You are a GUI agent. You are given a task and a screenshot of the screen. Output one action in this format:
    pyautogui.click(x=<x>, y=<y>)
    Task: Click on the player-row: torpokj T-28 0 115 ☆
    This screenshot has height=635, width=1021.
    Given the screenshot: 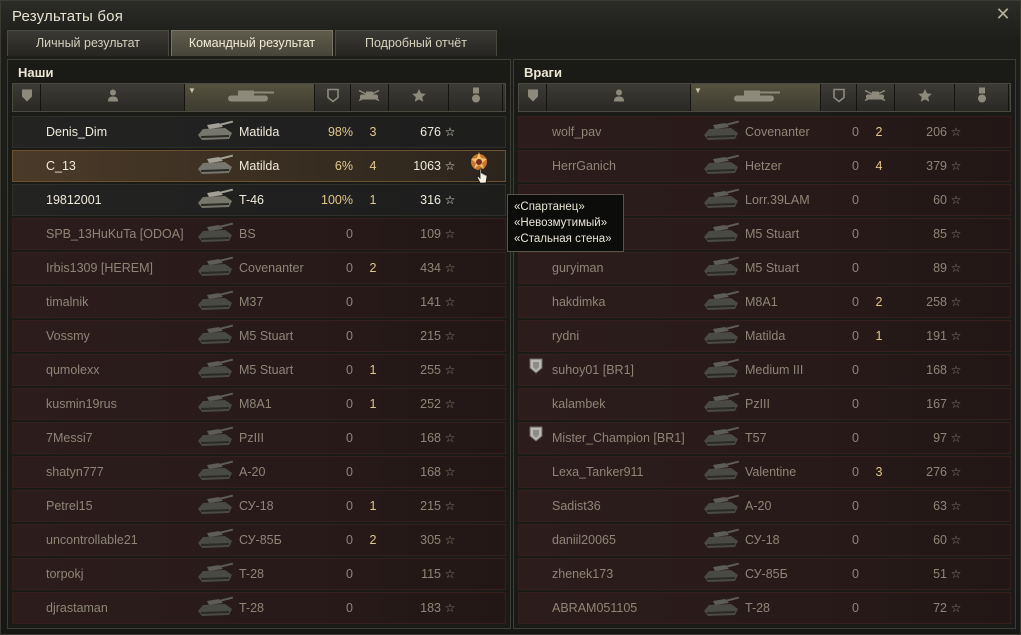 What is the action you would take?
    pyautogui.click(x=259, y=574)
    